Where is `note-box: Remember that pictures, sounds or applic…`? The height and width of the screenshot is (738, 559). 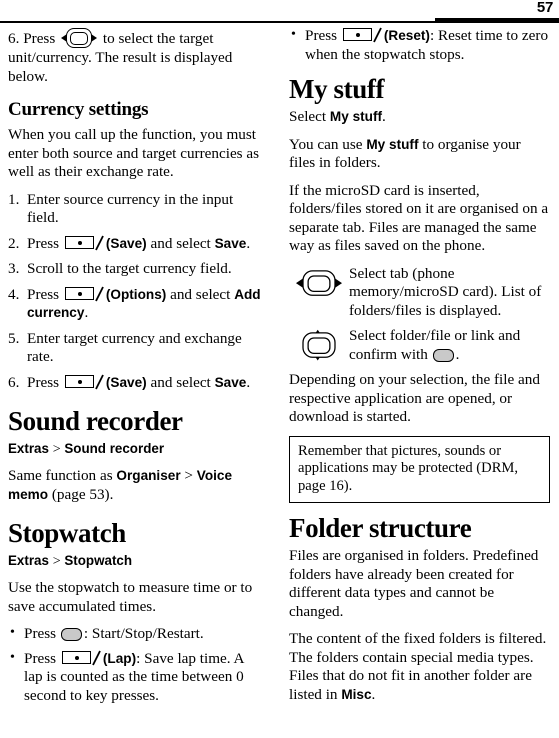 note-box: Remember that pictures, sounds or applic… is located at coordinates (419, 469).